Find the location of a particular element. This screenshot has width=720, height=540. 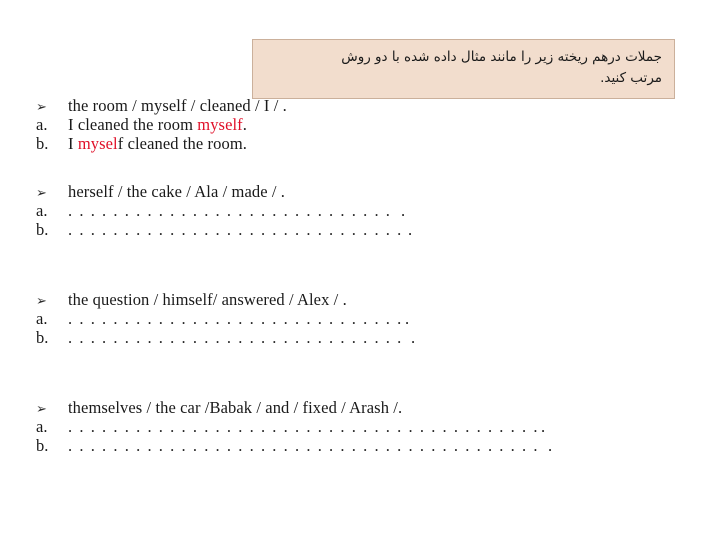

exercise-1-answer-b-row: b. I myself cleaned the room. is located at coordinates (161, 143).